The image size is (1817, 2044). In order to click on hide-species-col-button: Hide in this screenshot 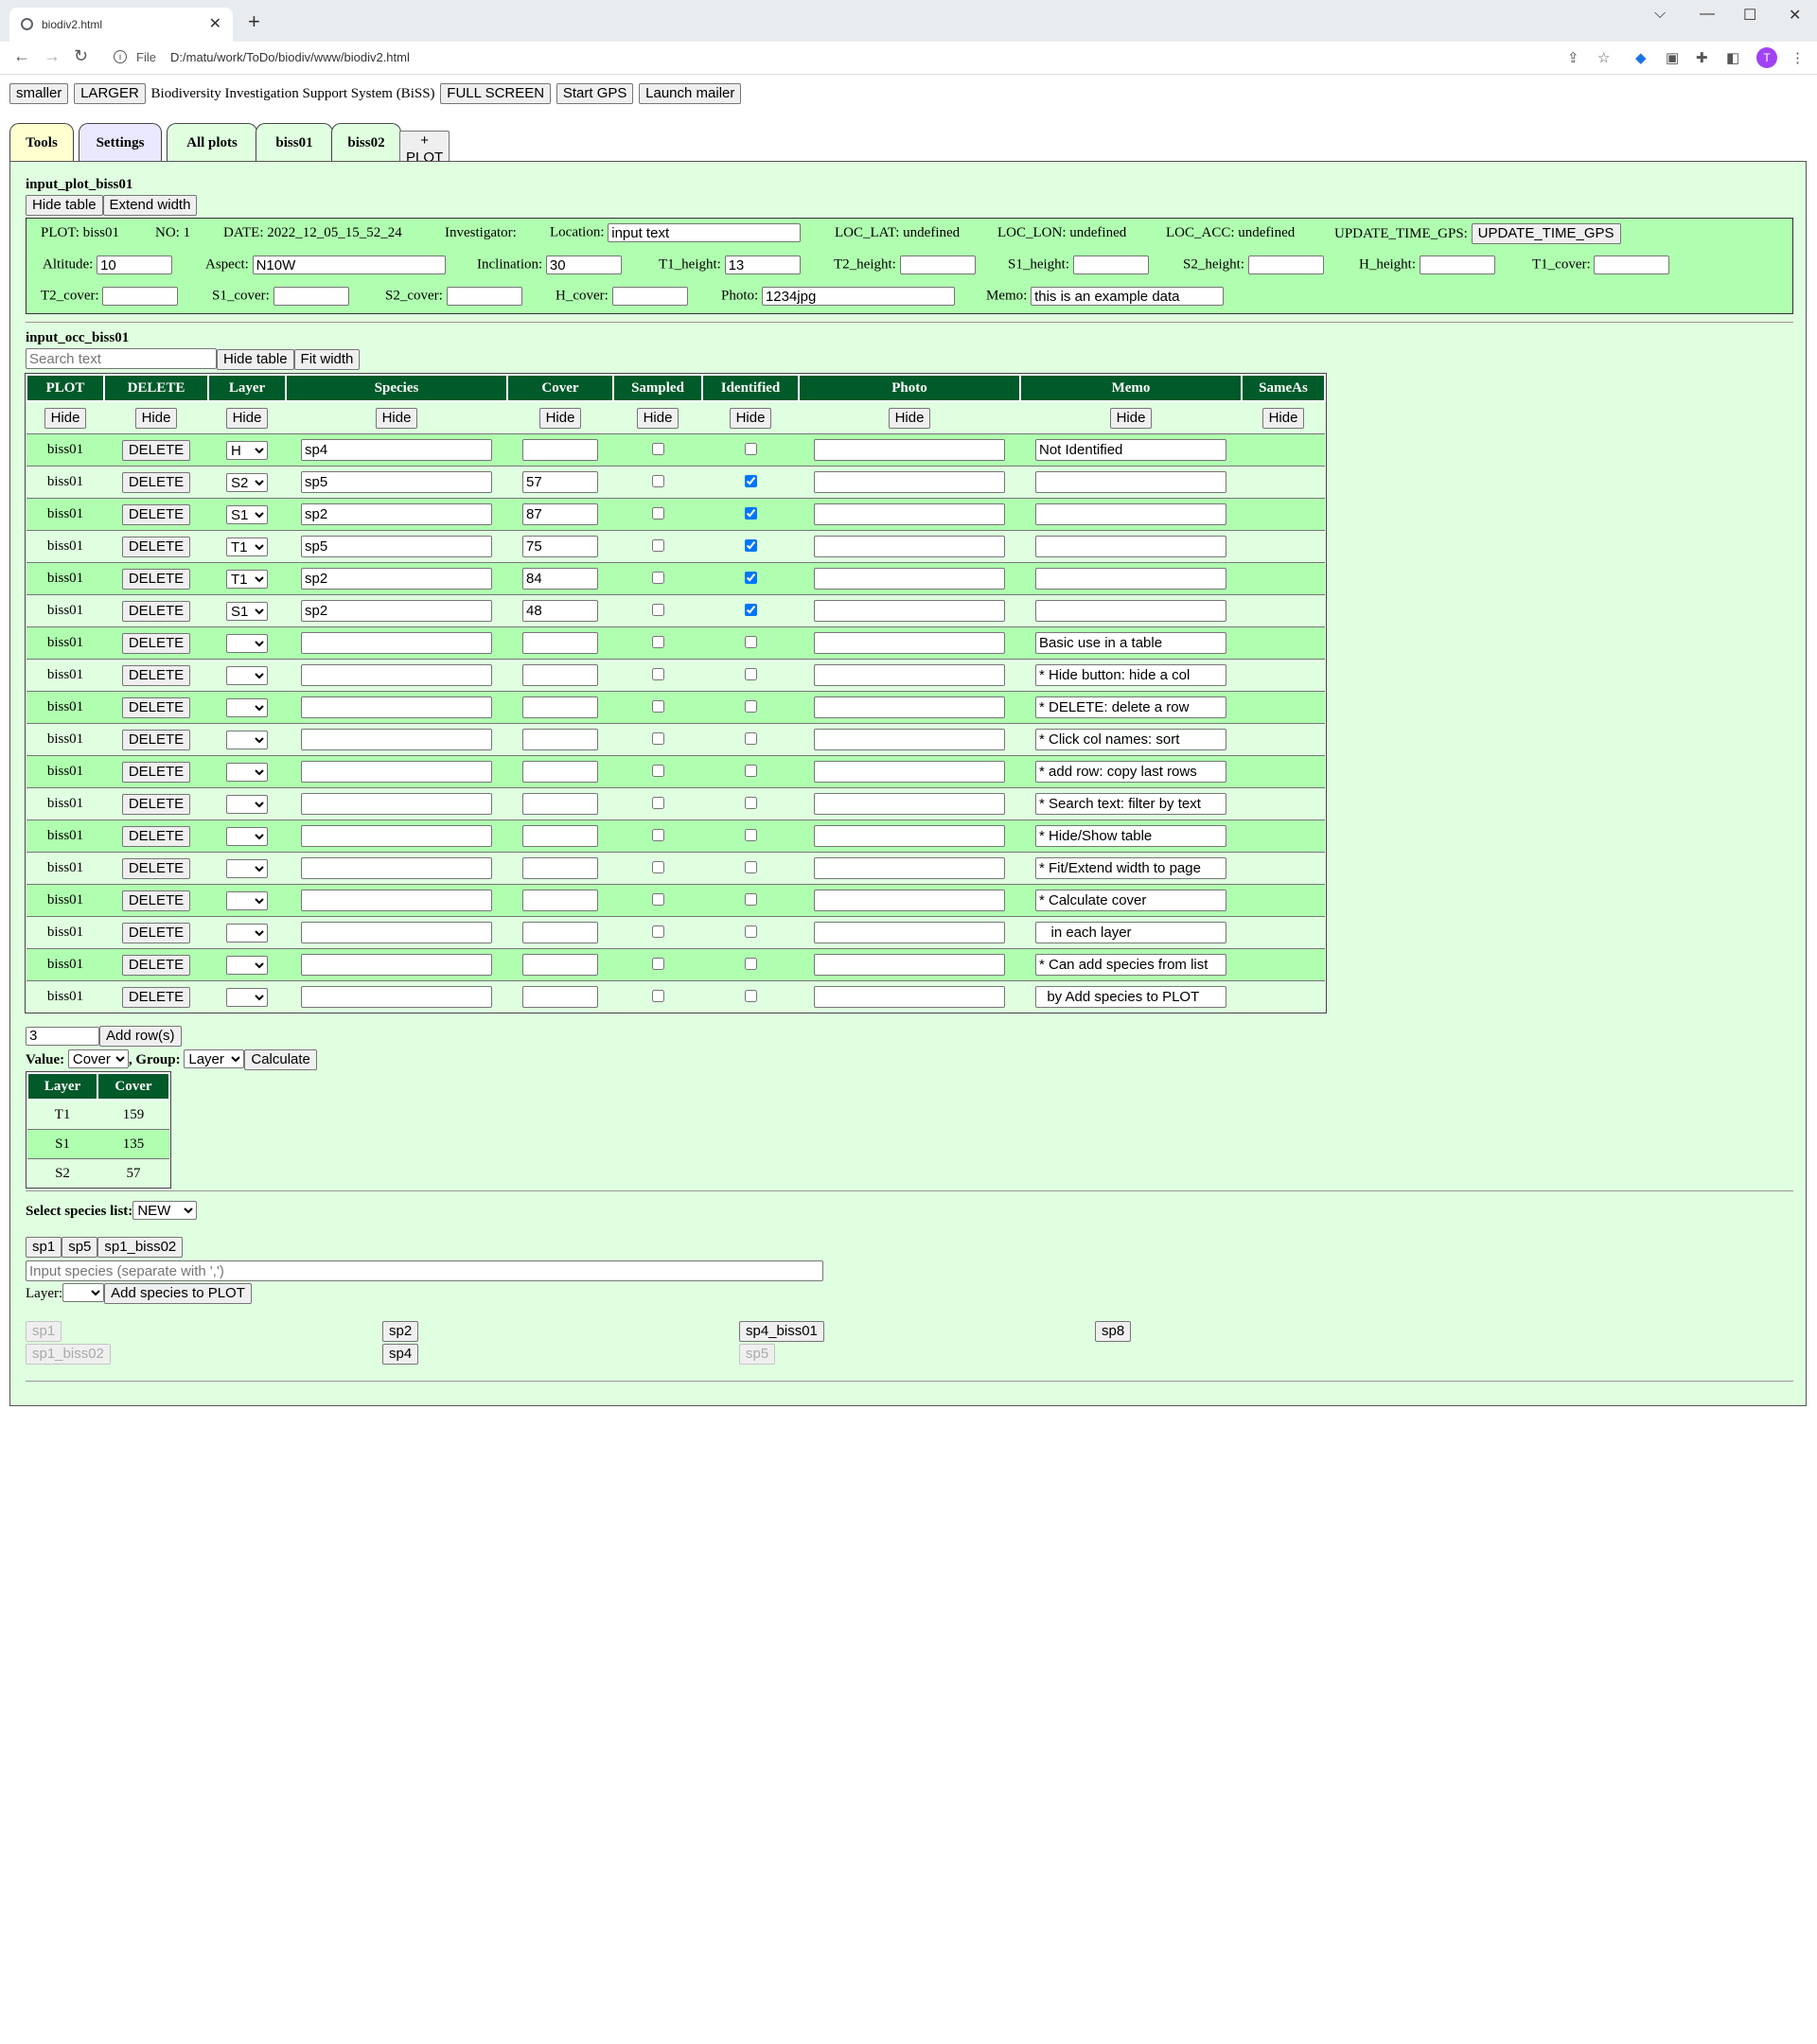, I will do `click(396, 418)`.